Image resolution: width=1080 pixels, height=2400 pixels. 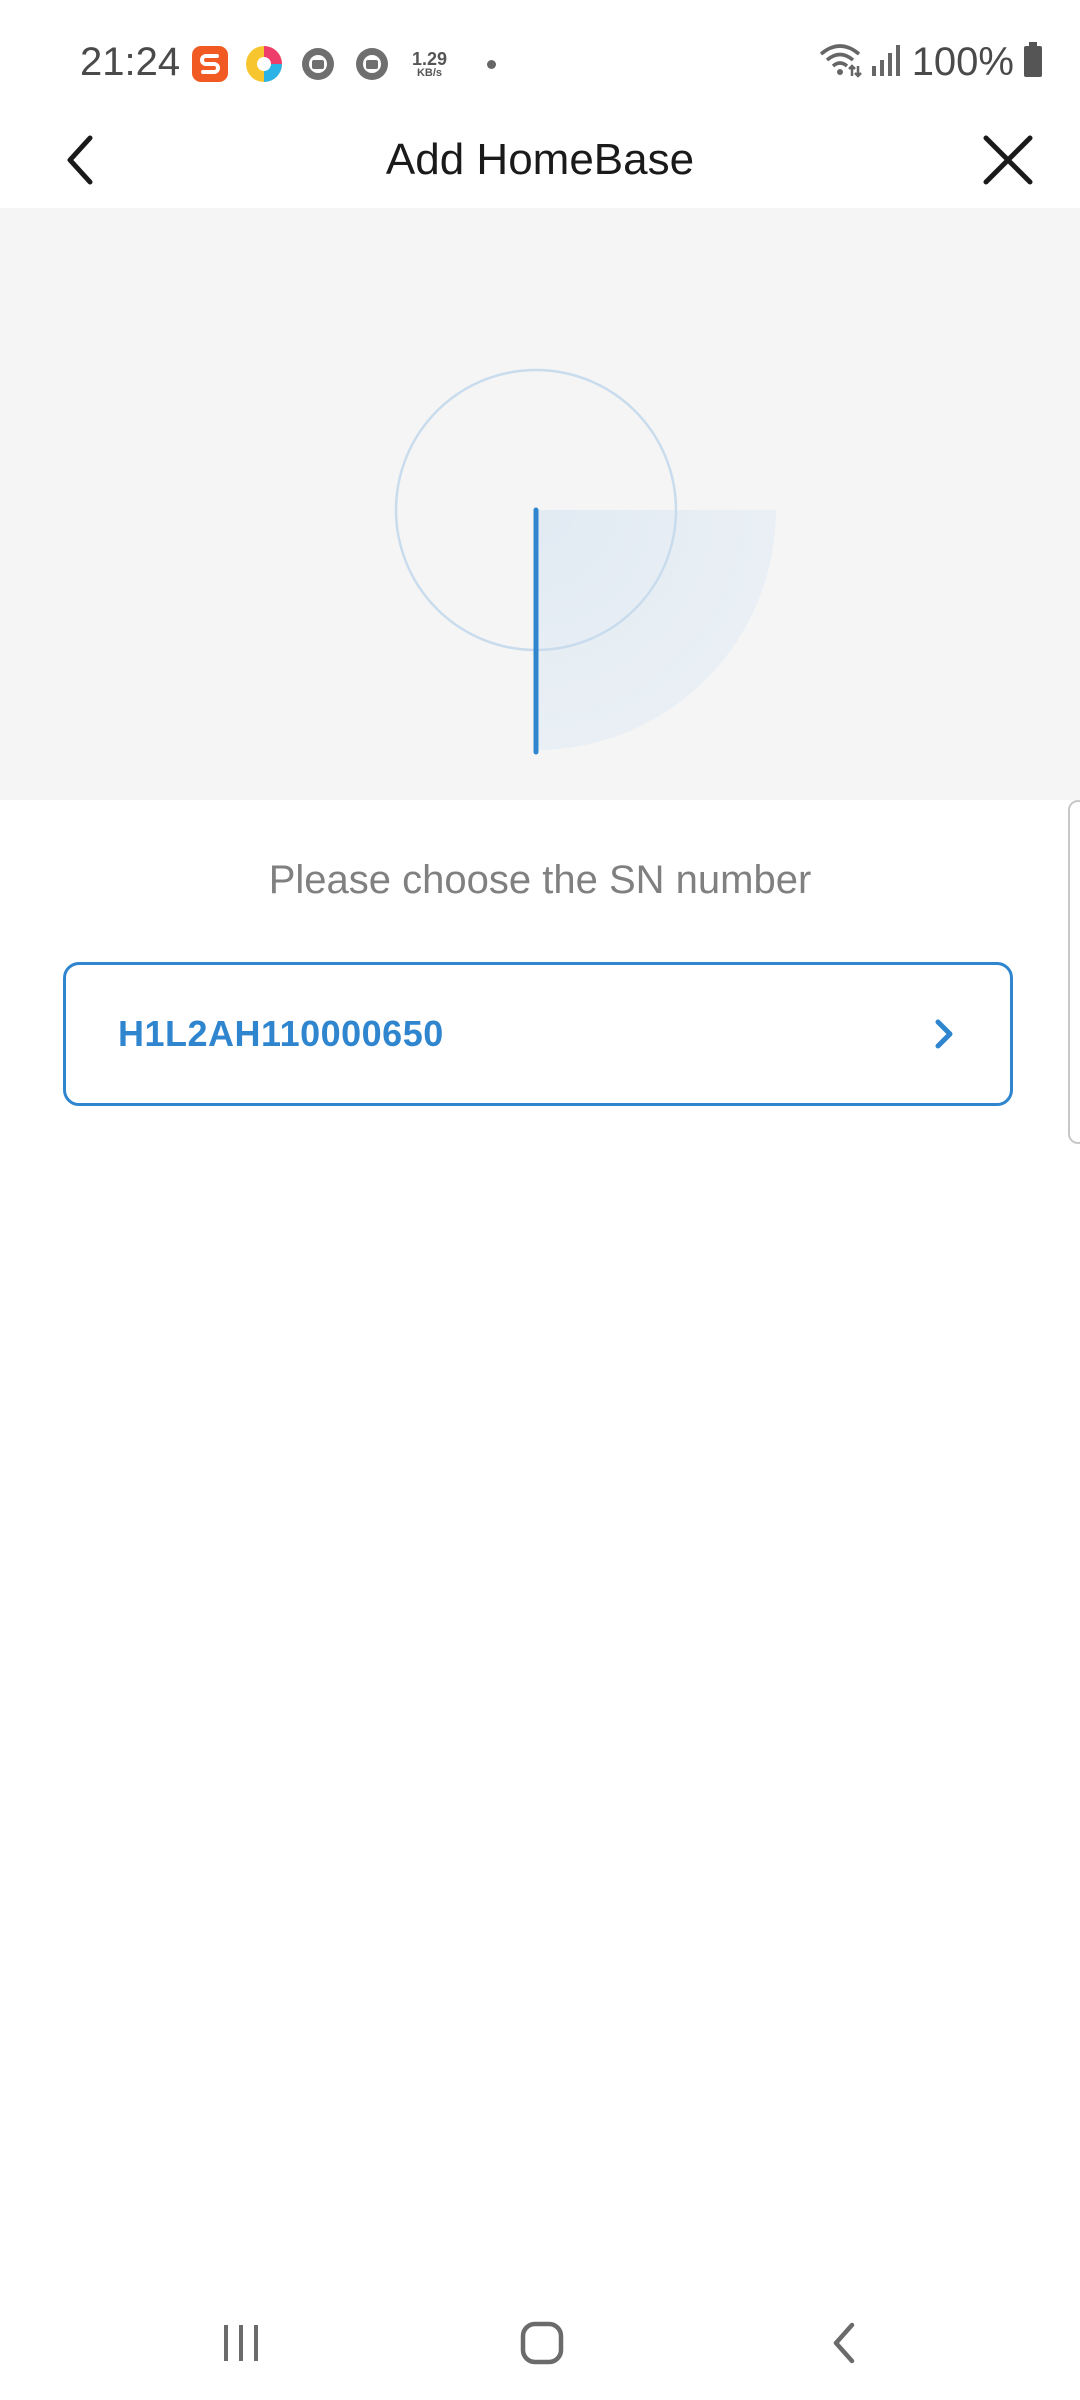 What do you see at coordinates (264, 64) in the screenshot?
I see `colorful-app-icon` at bounding box center [264, 64].